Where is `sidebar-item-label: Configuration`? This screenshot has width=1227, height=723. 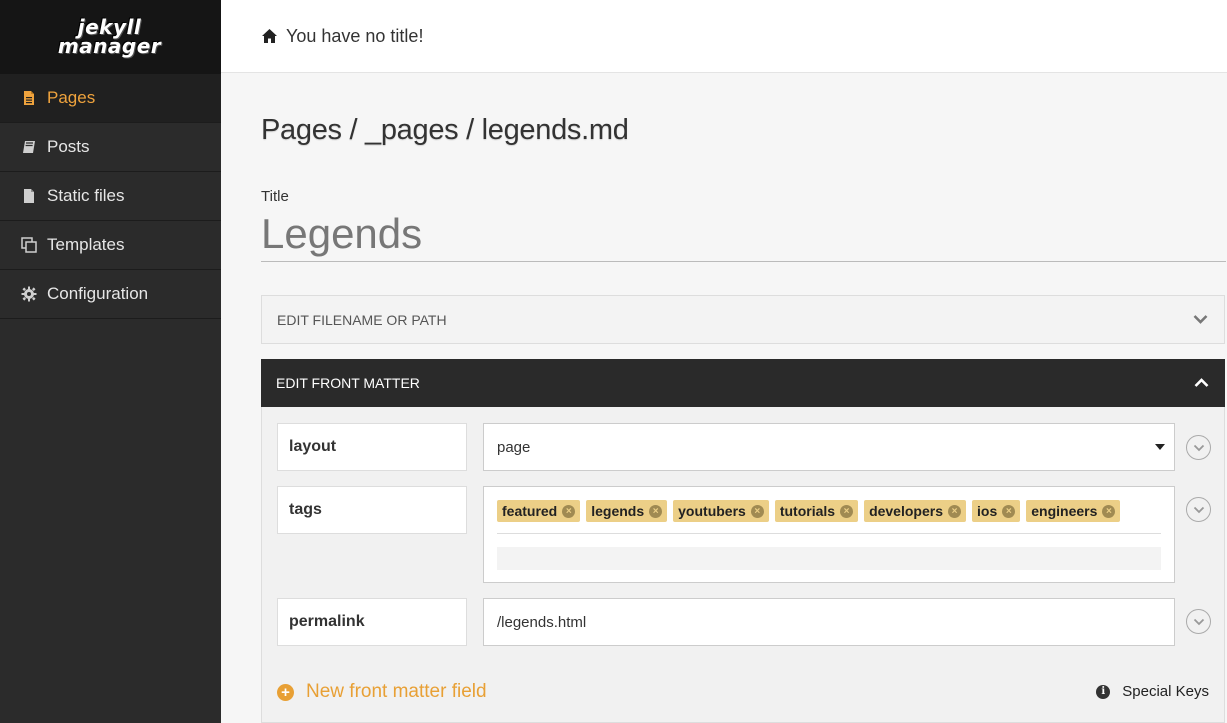 sidebar-item-label: Configuration is located at coordinates (98, 293).